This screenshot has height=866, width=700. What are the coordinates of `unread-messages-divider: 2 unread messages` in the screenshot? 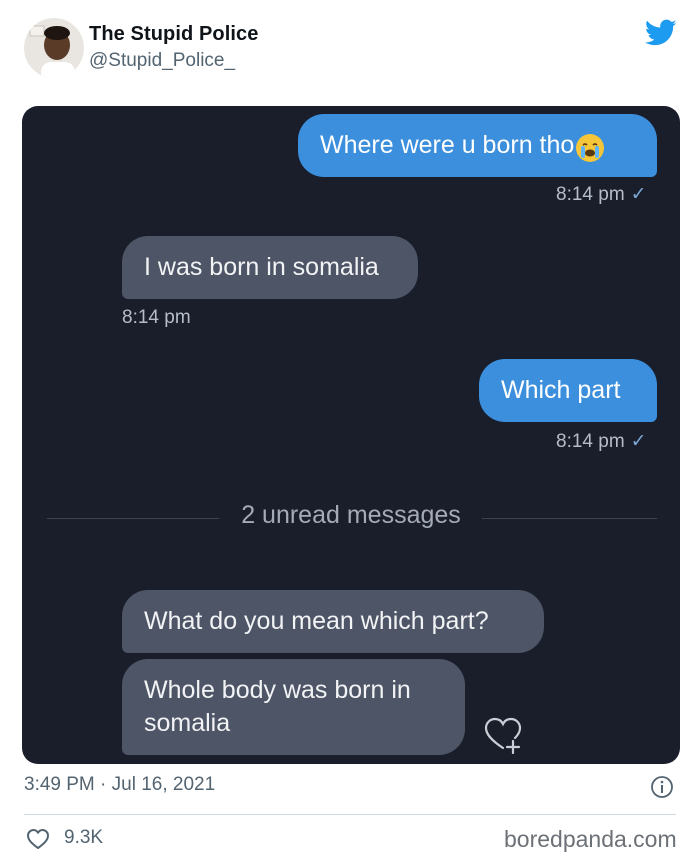 It's located at (351, 515).